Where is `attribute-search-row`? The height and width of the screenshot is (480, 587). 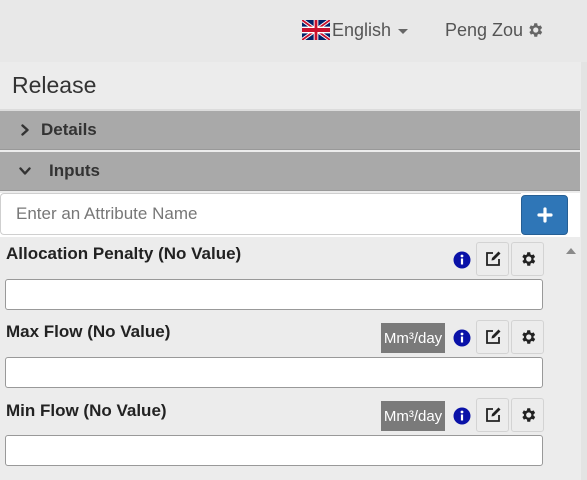
attribute-search-row is located at coordinates (290, 215).